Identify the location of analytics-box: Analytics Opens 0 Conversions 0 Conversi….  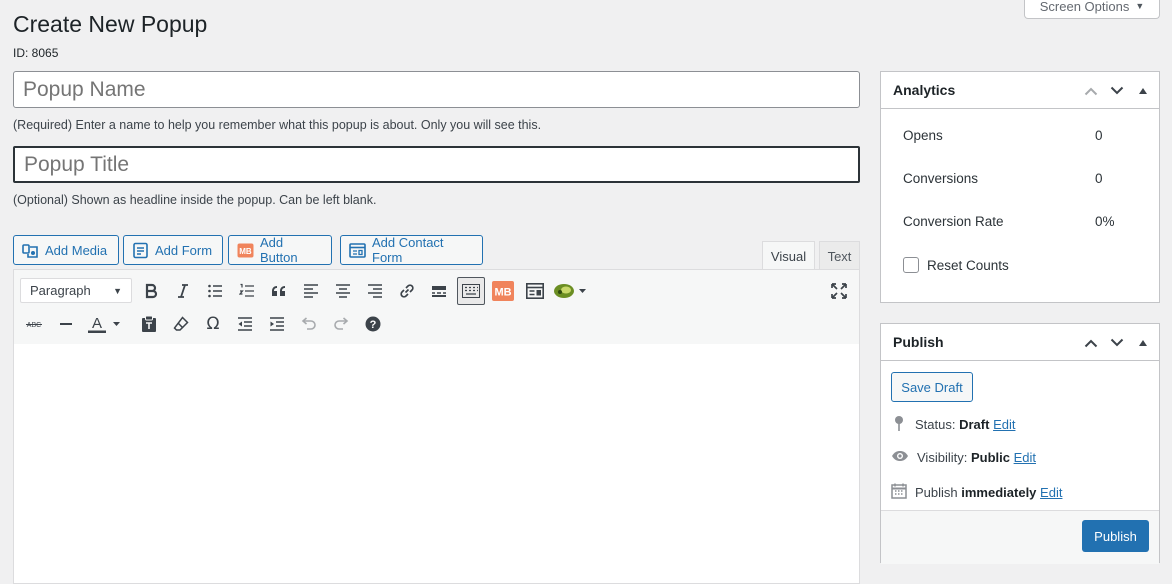
(1020, 187).